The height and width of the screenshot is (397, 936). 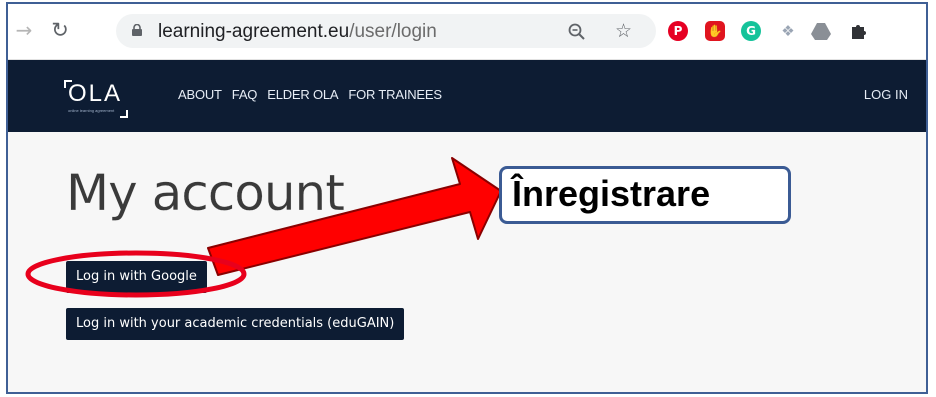 I want to click on logo-text: OLA, so click(x=95, y=93).